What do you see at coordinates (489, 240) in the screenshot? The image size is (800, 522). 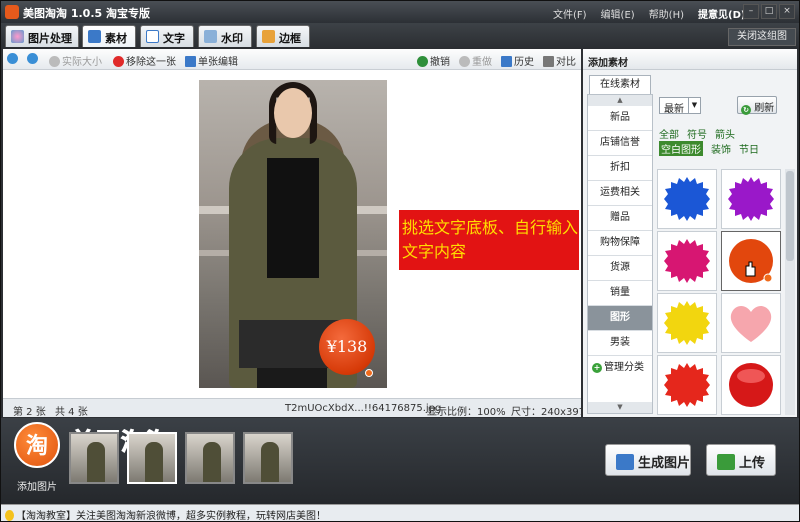 I see `tip-banner: 挑选文字底板、自行输入文字内容` at bounding box center [489, 240].